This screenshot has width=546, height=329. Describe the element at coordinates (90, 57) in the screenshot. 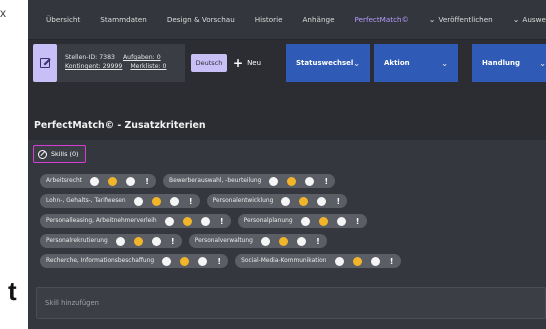

I see `stellen-id: Stellen-ID: 7383` at that location.